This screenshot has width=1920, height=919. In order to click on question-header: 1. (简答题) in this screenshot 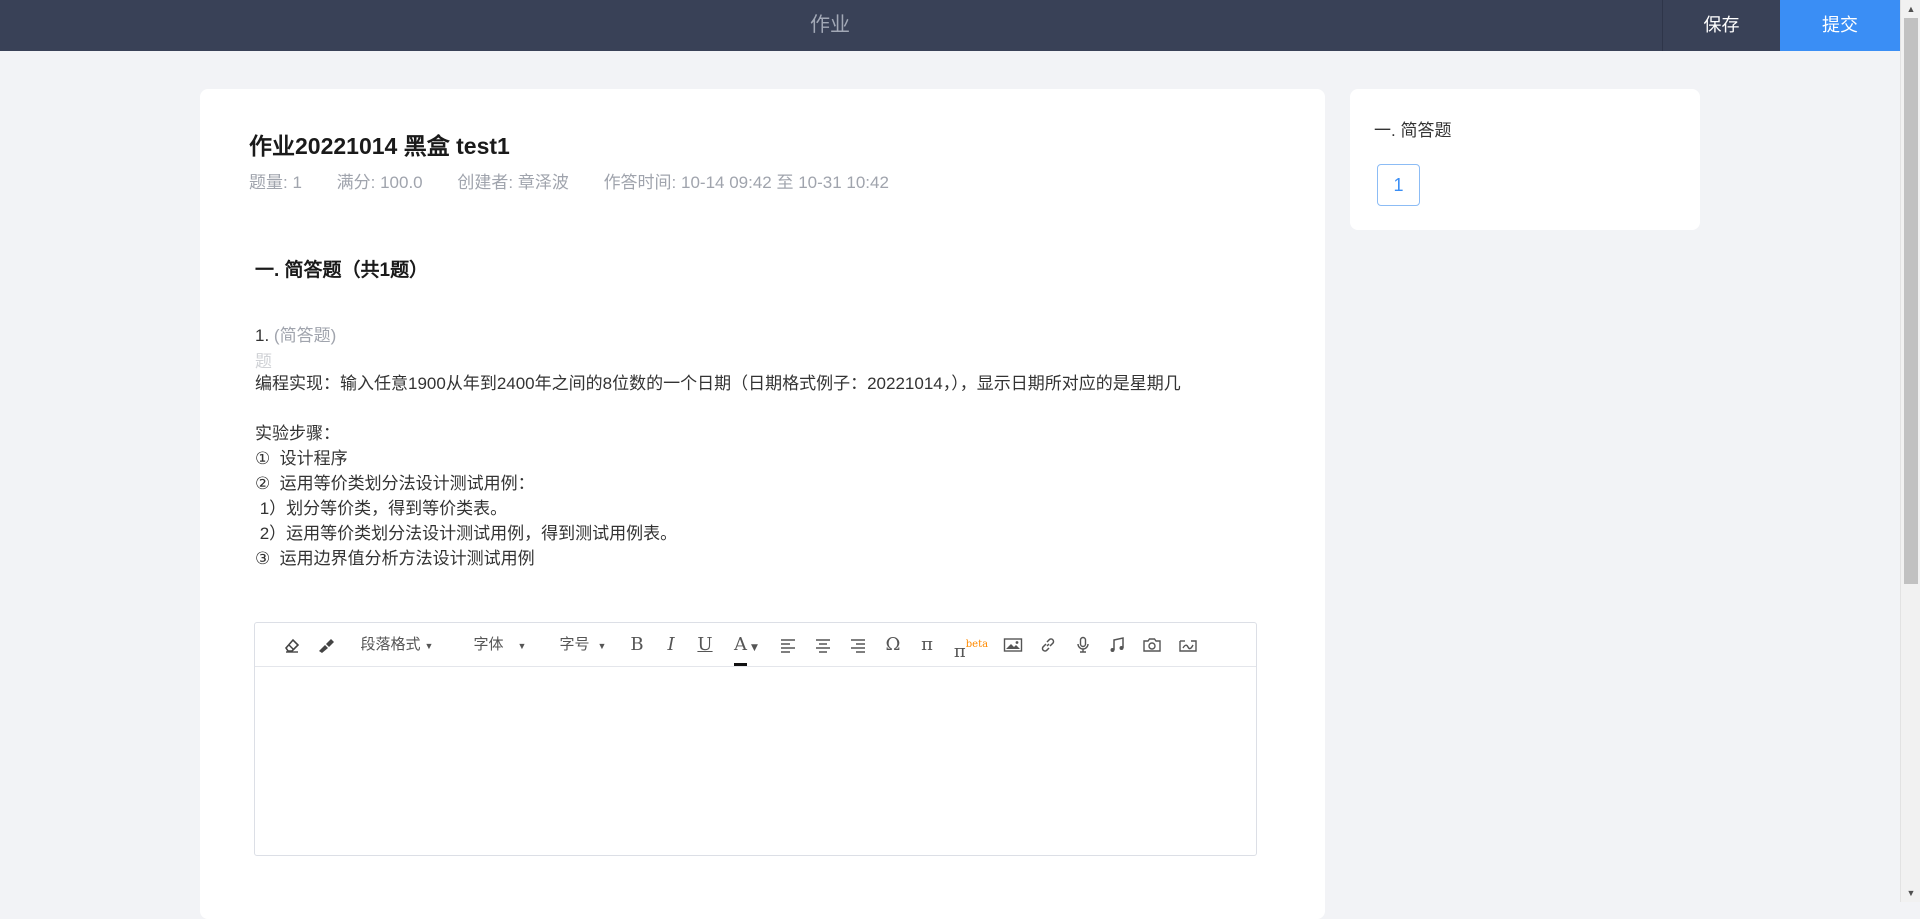, I will do `click(295, 333)`.